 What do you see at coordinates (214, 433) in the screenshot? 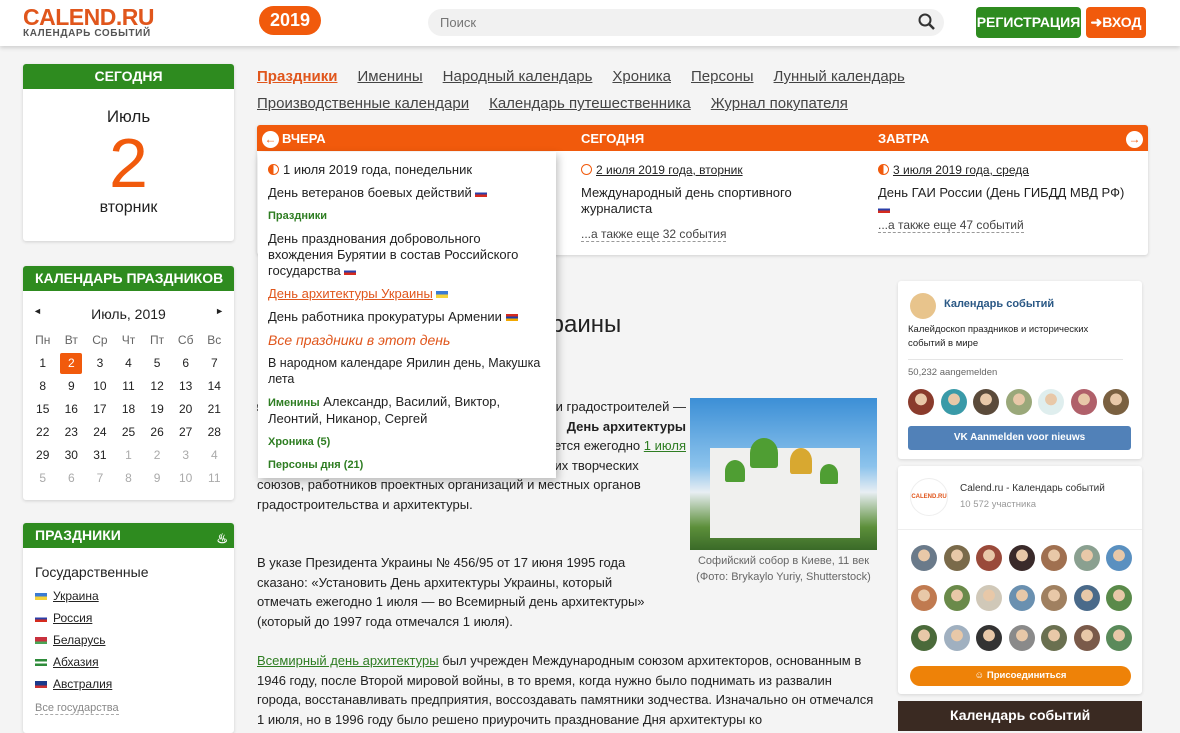
I see `calendar-day: 28` at bounding box center [214, 433].